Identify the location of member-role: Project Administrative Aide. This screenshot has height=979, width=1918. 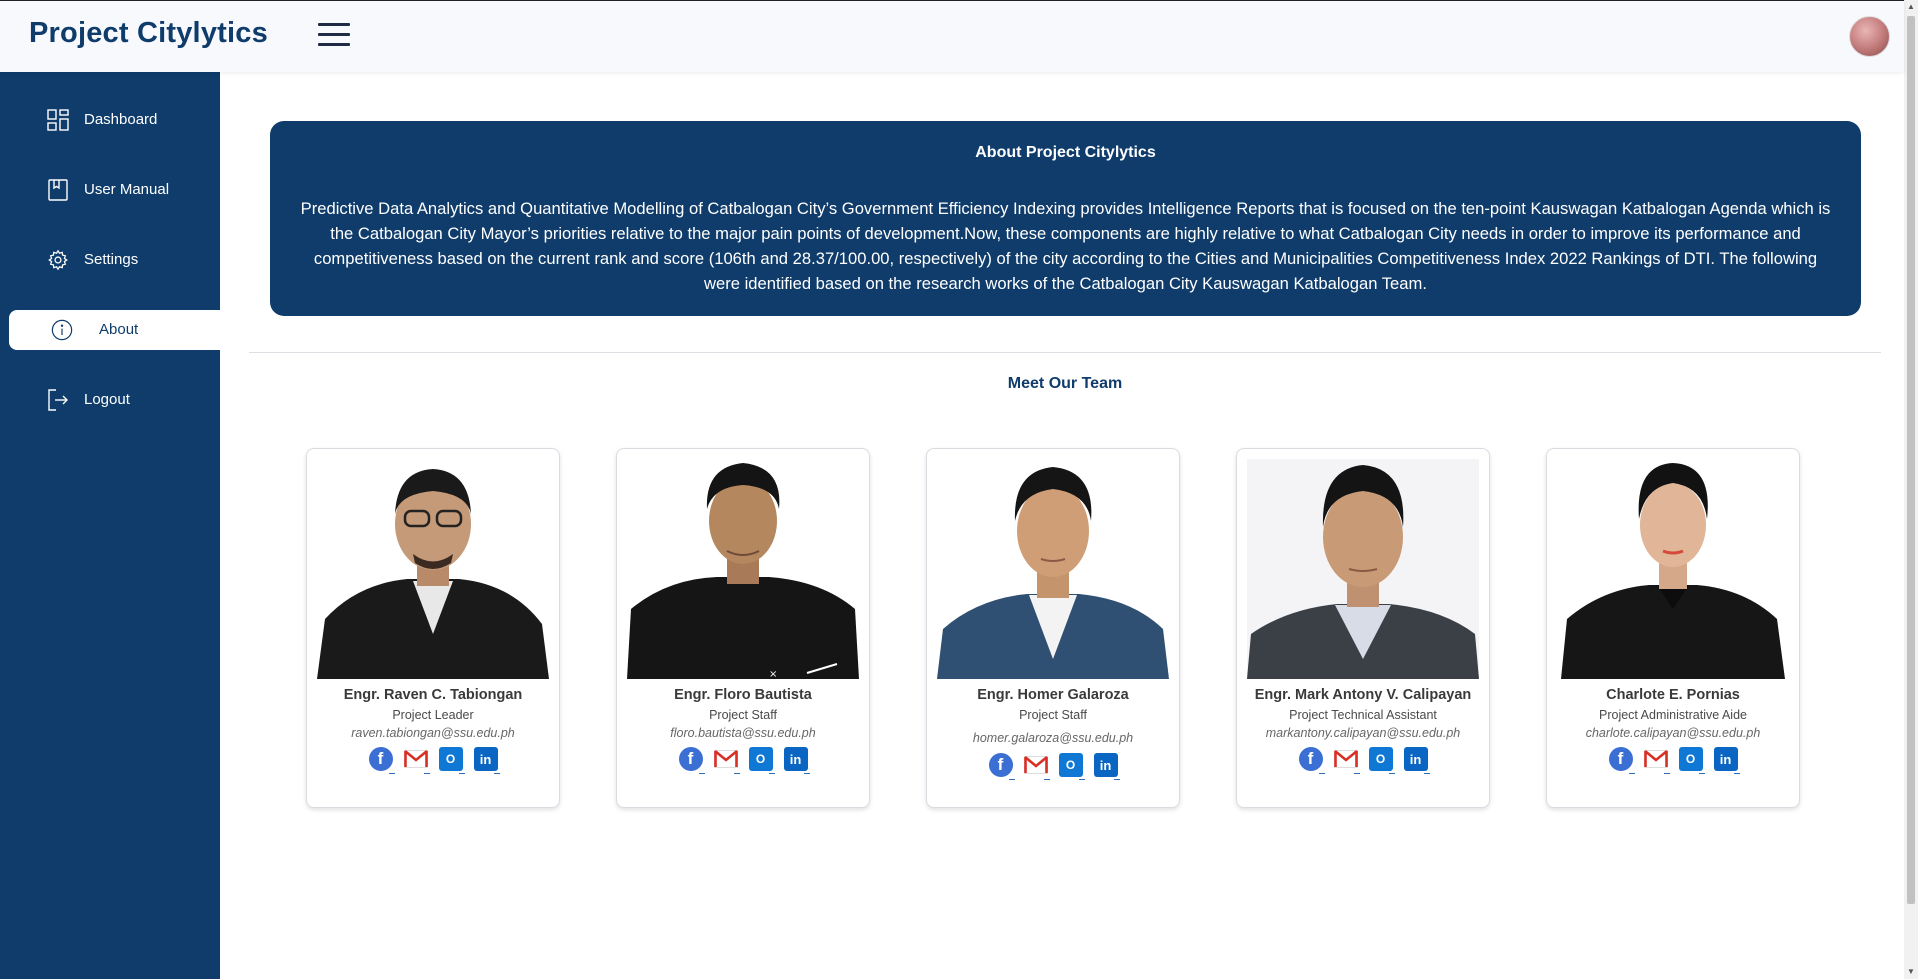
(1673, 715).